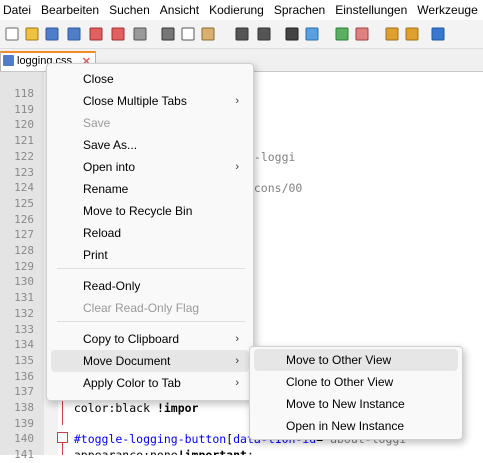 This screenshot has width=483, height=463. What do you see at coordinates (118, 34) in the screenshot?
I see `close-all-icon` at bounding box center [118, 34].